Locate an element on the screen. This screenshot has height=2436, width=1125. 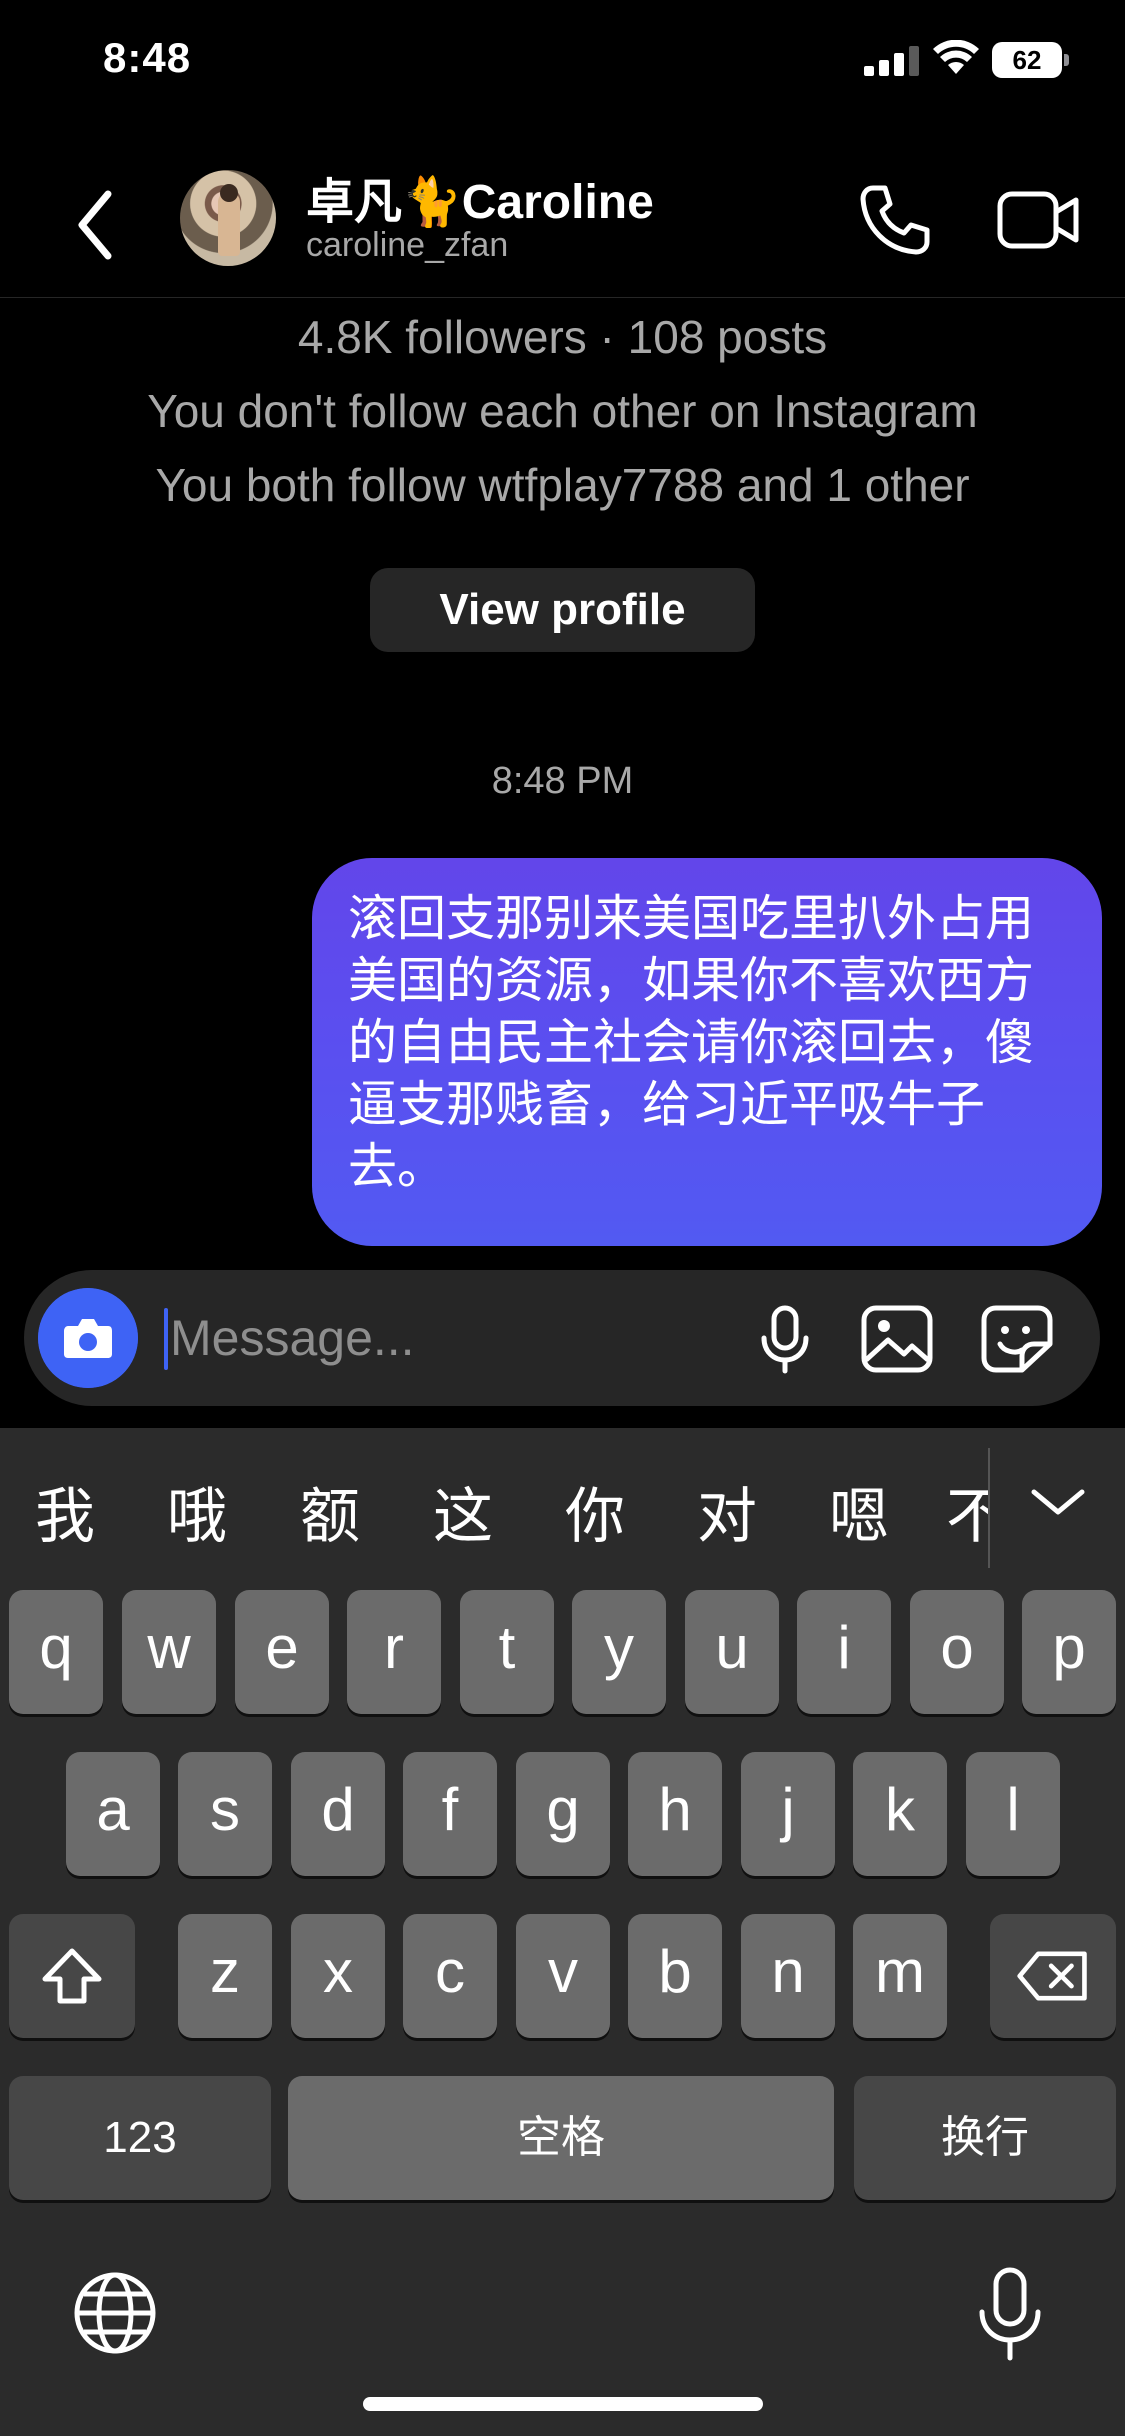
text-caret is located at coordinates (166, 1339).